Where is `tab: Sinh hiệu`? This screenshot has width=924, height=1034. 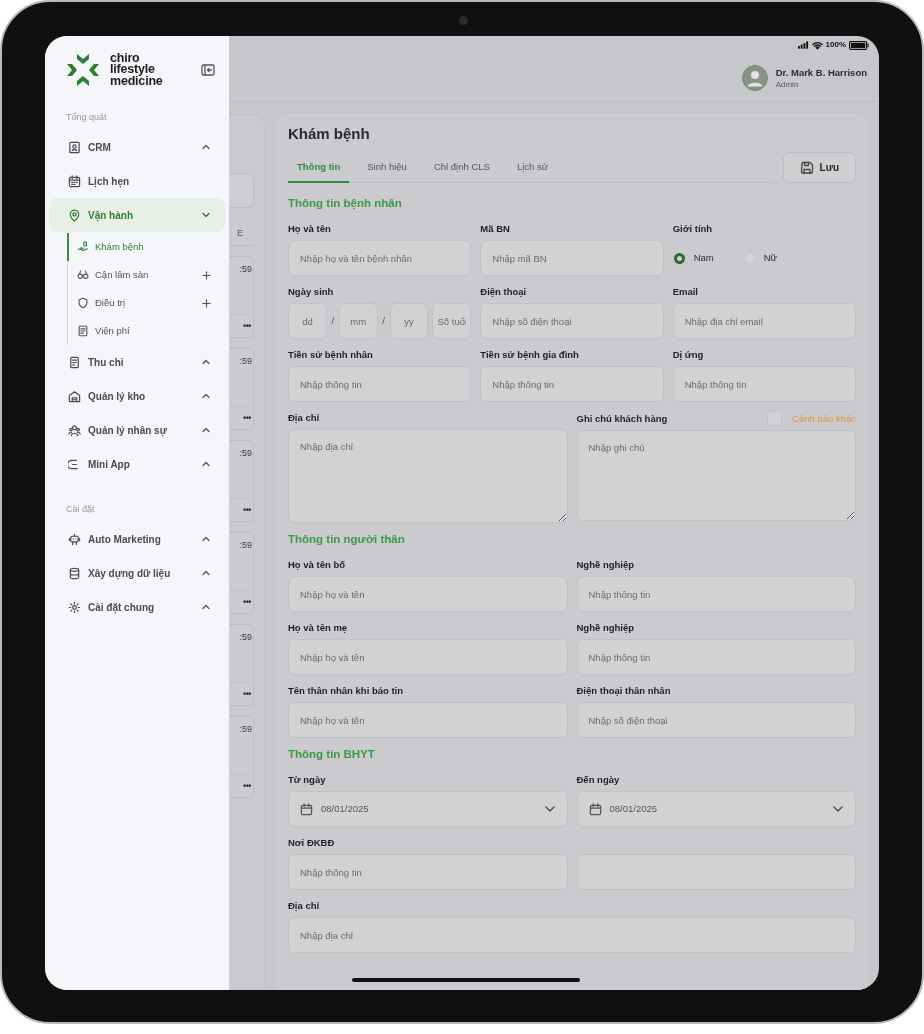
tab: Sinh hiệu is located at coordinates (387, 168).